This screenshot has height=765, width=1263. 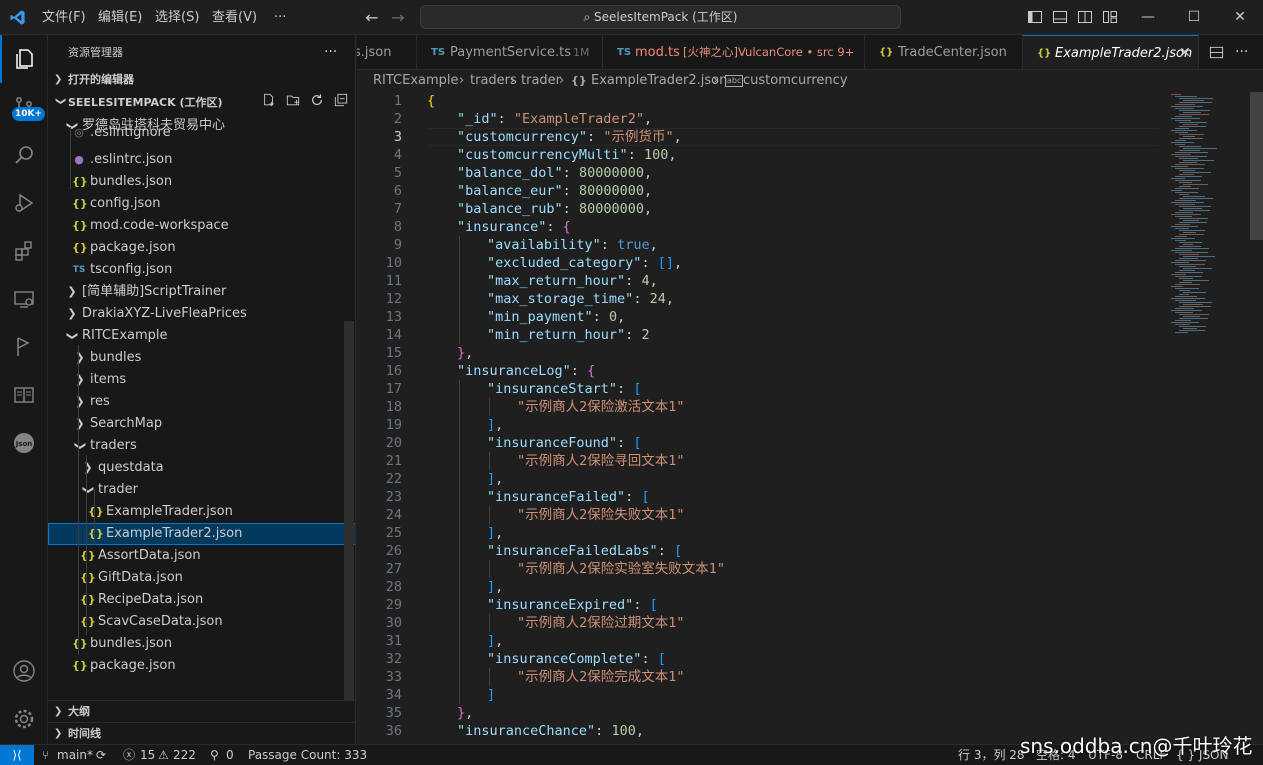 I want to click on outline-header: ❯ 大纲, so click(x=201, y=711).